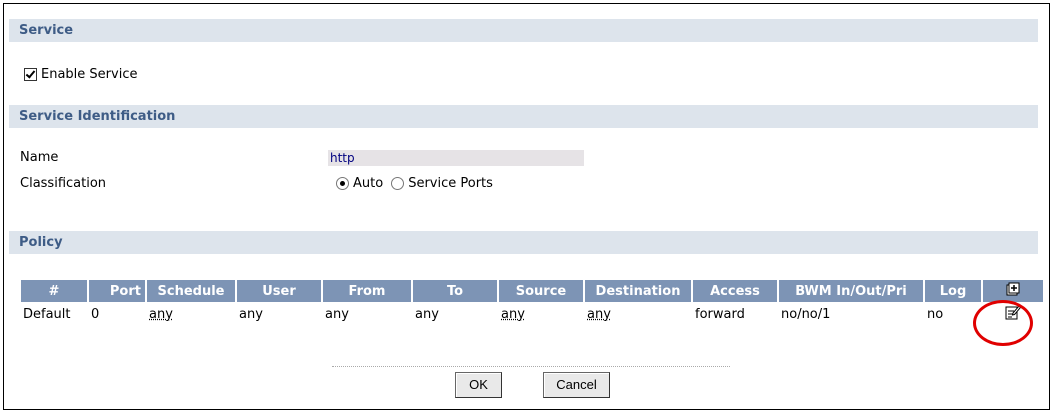  I want to click on ok-button: OK, so click(478, 385).